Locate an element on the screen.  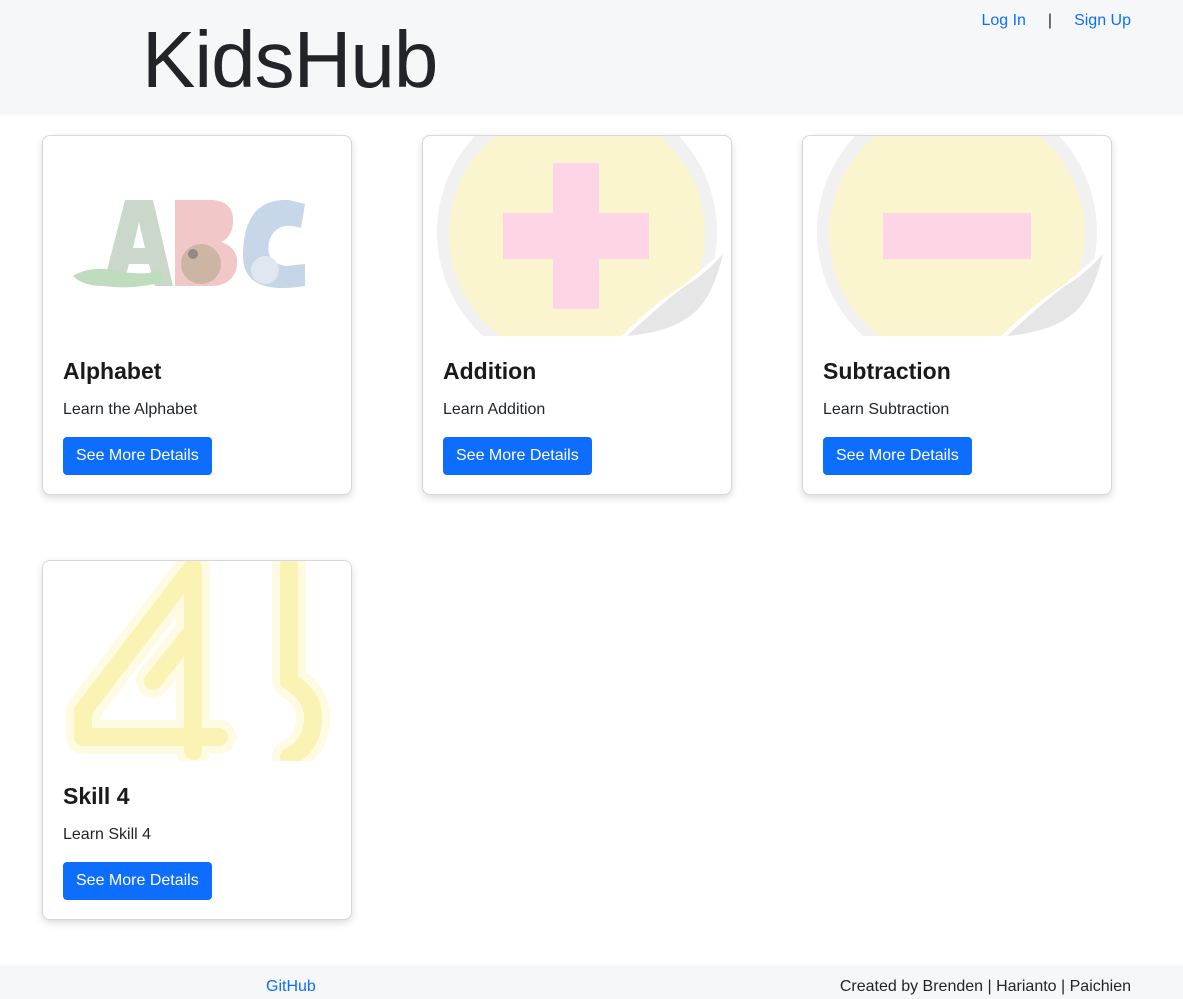
card-text: Learn Subtraction is located at coordinates (886, 409).